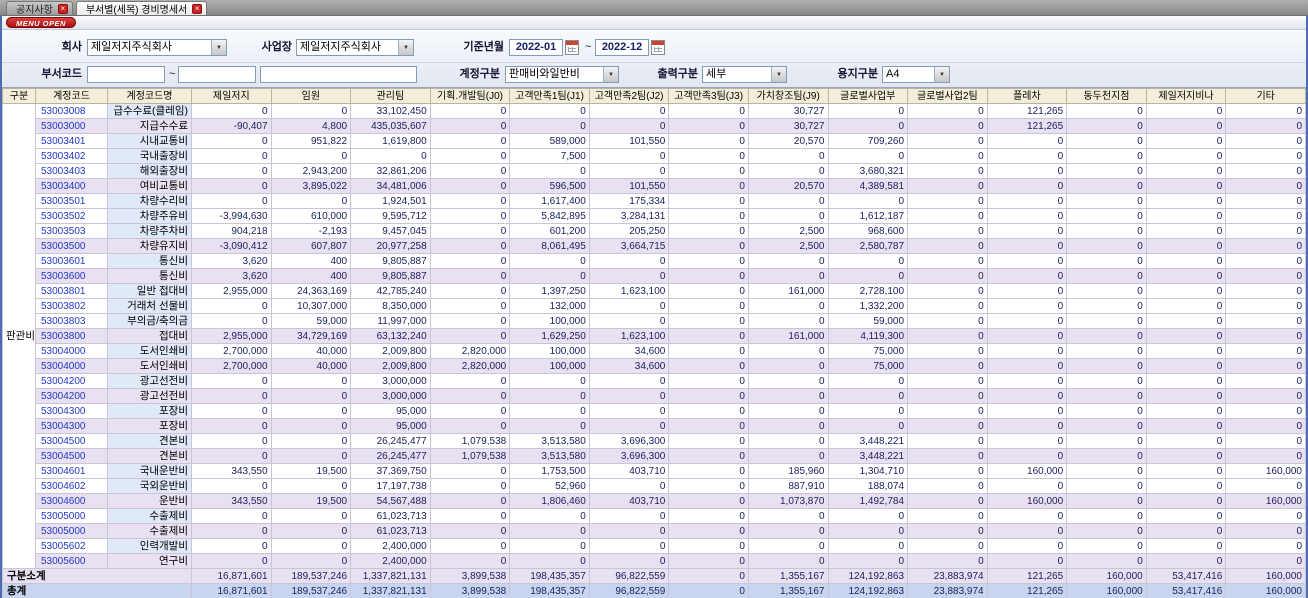  What do you see at coordinates (149, 396) in the screenshot?
I see `account-name-cell: 광고선전비` at bounding box center [149, 396].